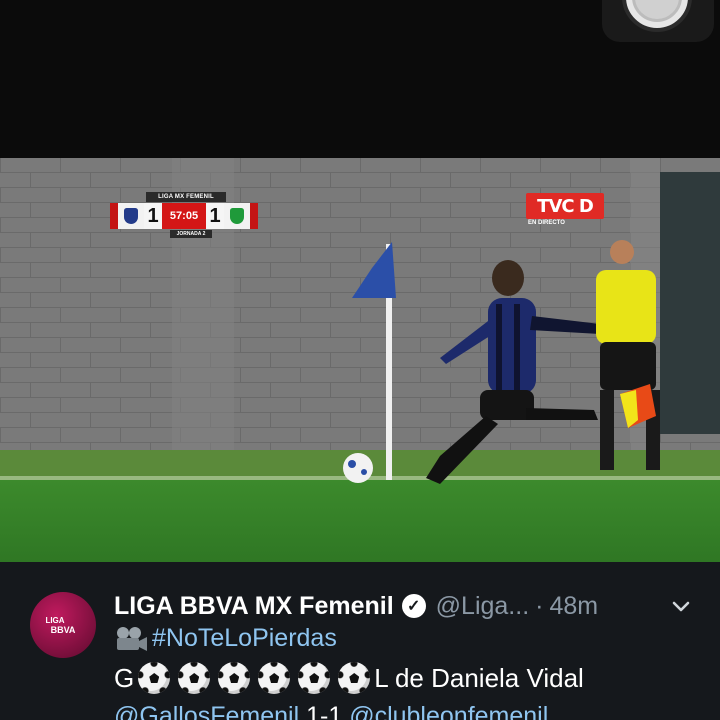  What do you see at coordinates (191, 234) in the screenshot?
I see `round-label: JORNADA 2` at bounding box center [191, 234].